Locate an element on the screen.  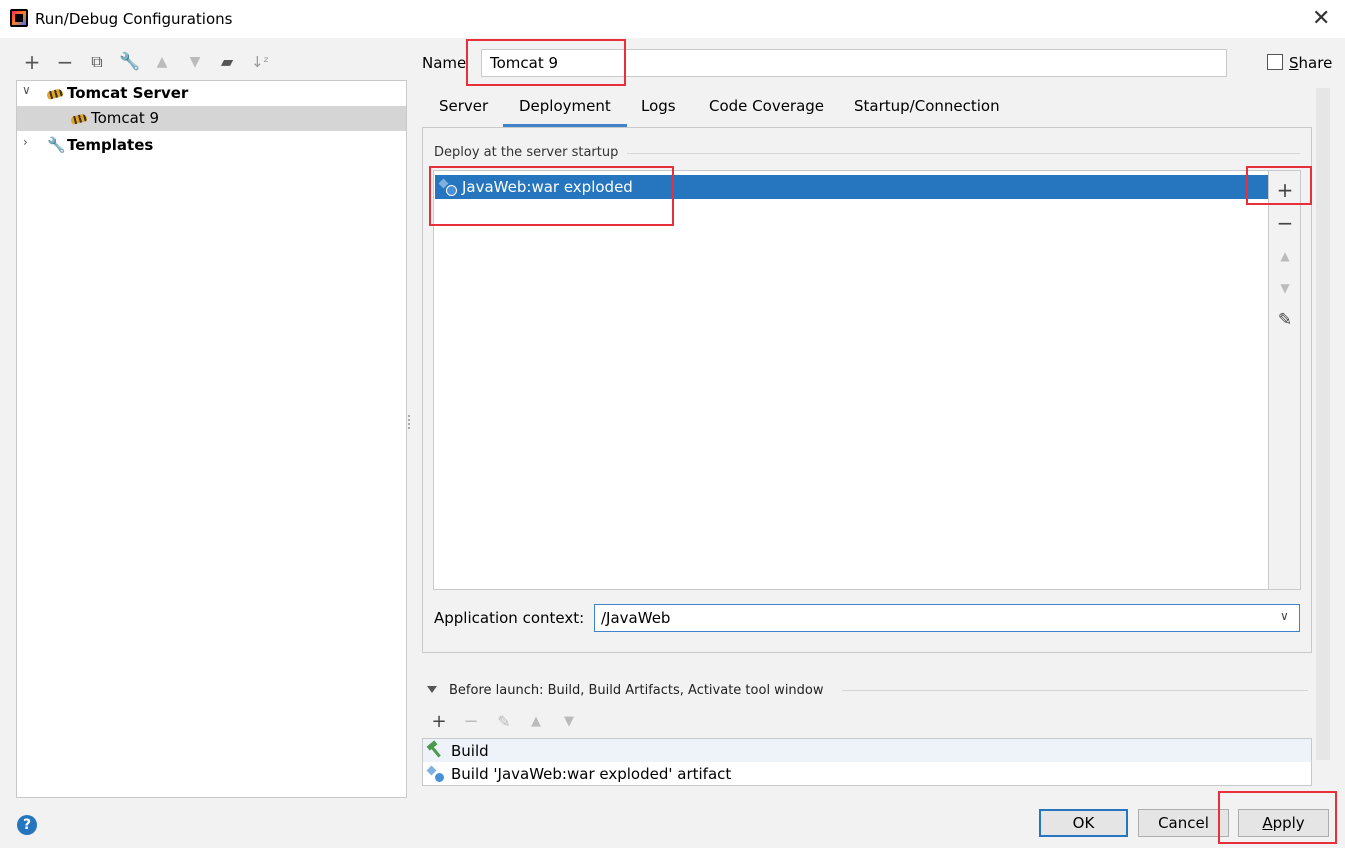
tree-item-tomcat-server: ∨ Tomcat Server is located at coordinates (211, 93).